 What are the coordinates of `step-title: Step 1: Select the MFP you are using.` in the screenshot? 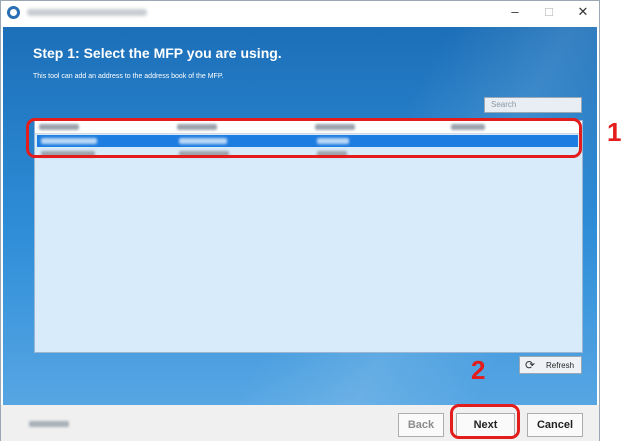 It's located at (157, 53).